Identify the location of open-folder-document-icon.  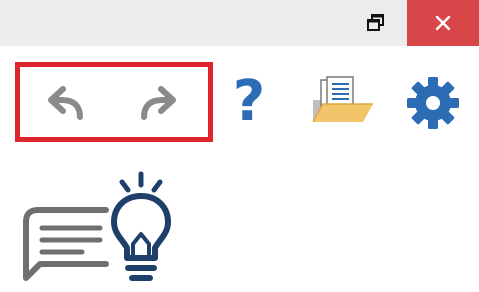
(342, 99).